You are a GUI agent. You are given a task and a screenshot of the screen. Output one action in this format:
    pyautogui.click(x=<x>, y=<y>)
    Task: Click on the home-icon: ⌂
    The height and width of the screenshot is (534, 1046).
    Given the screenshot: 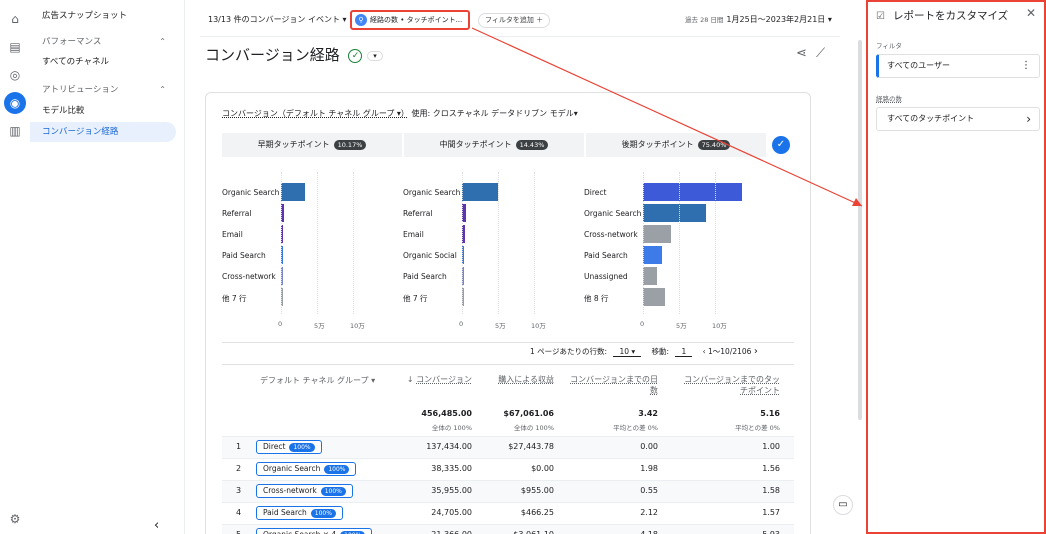 What is the action you would take?
    pyautogui.click(x=15, y=19)
    